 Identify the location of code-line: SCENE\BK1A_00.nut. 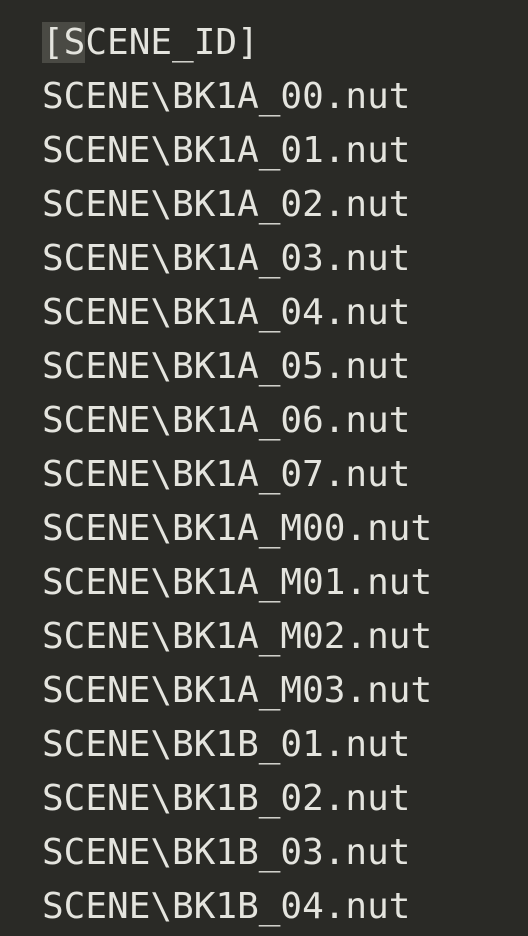
(237, 97).